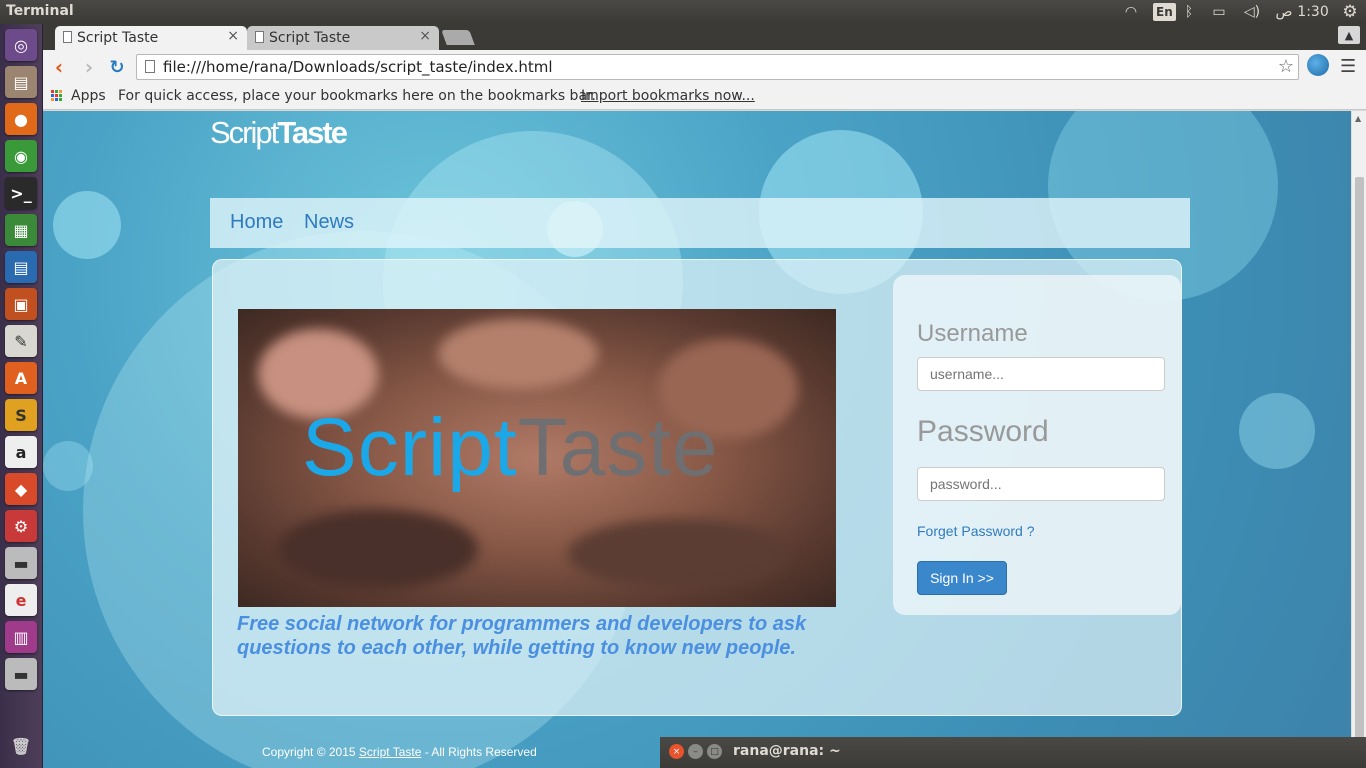  I want to click on star-icon: ☆, so click(1286, 67).